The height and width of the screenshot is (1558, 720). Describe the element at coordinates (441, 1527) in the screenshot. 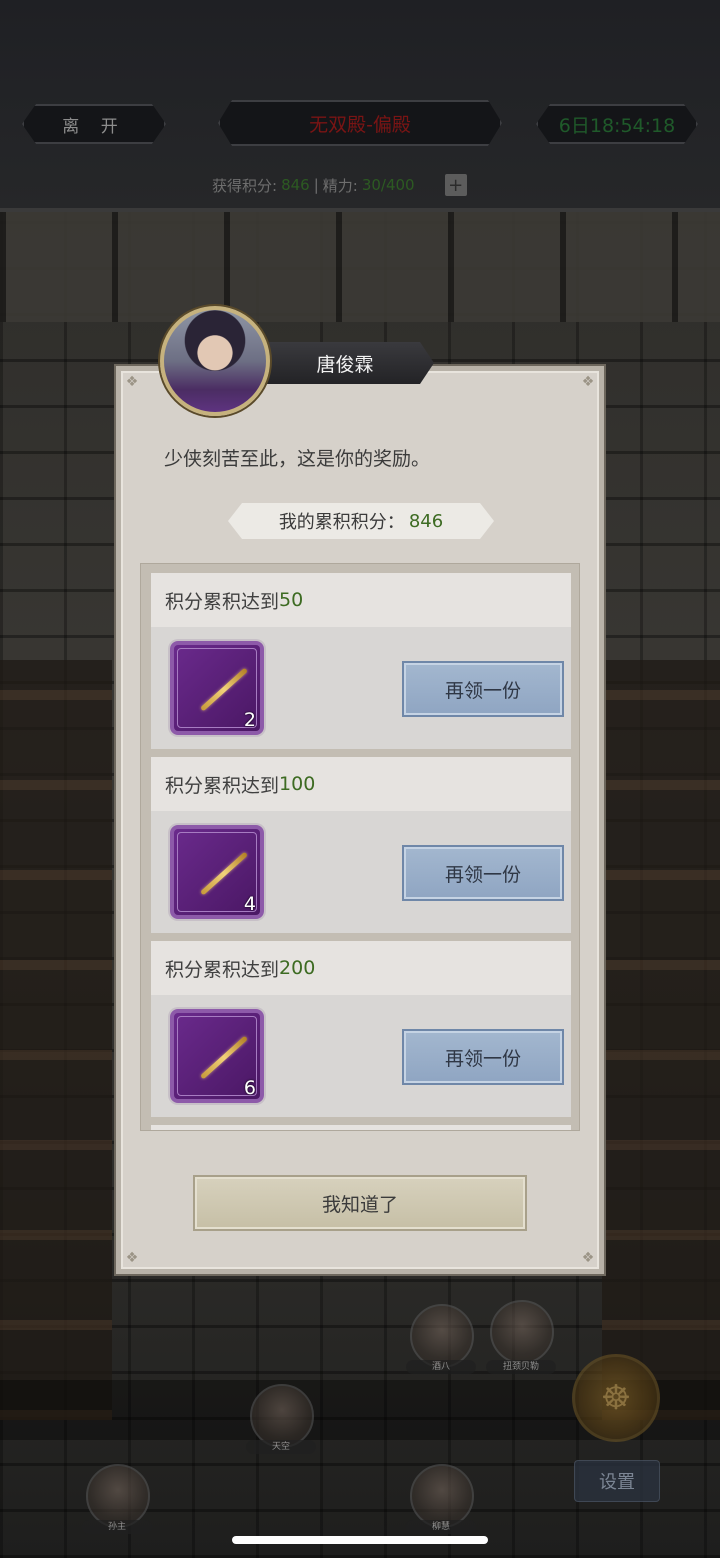

I see `character-name: 柳慧` at that location.